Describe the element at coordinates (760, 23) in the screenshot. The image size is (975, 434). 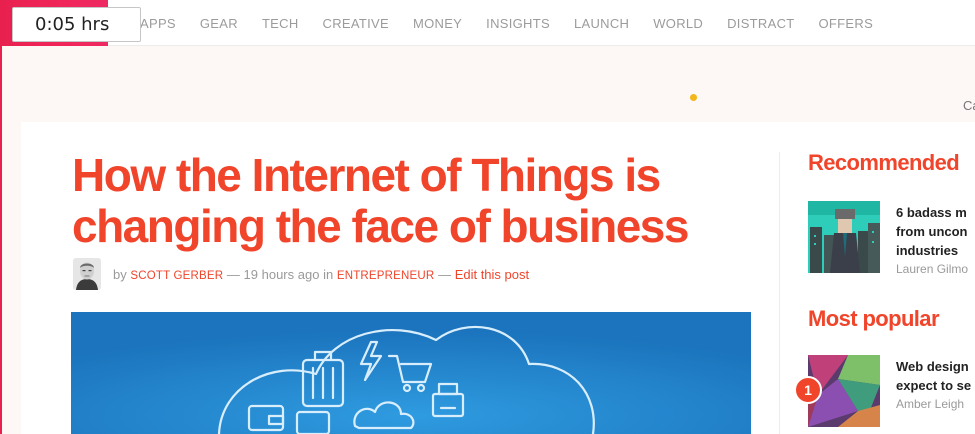
I see `nav-item-distract: DISTRACT` at that location.